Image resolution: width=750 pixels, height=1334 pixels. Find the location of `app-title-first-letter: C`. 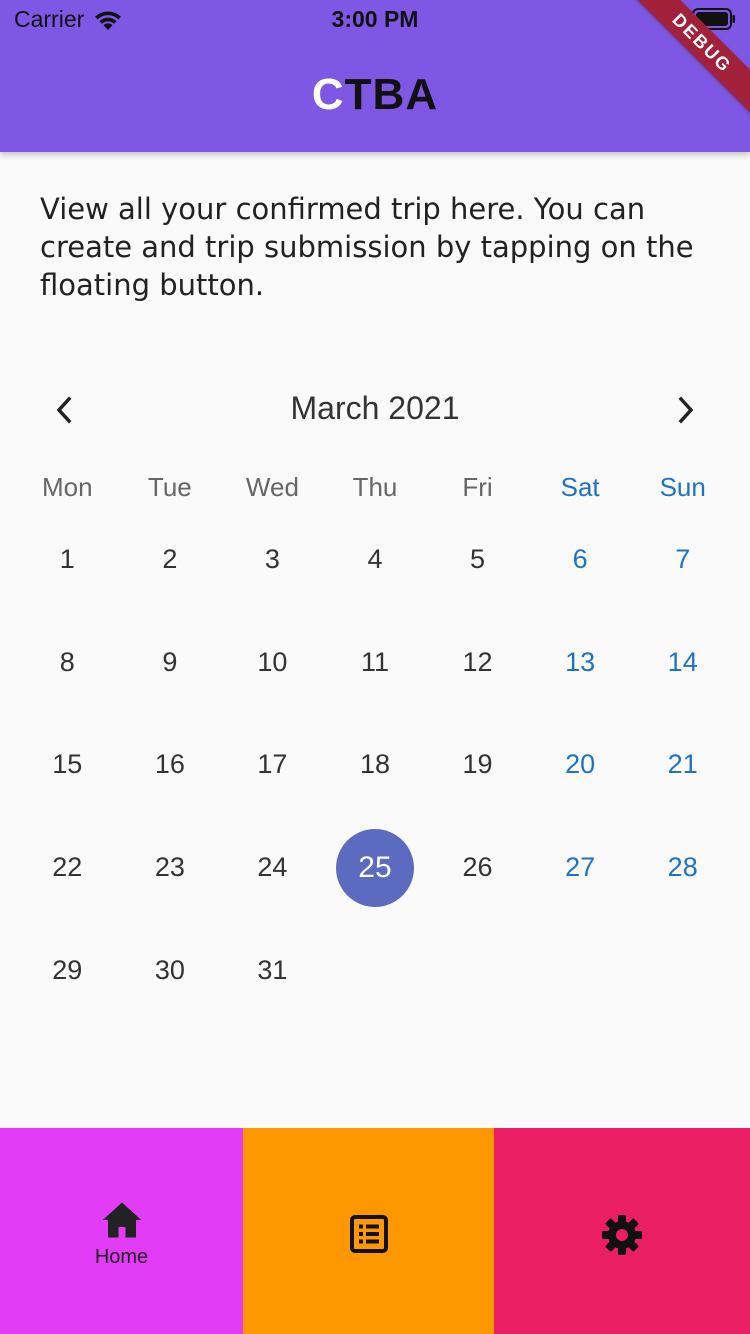

app-title-first-letter: C is located at coordinates (328, 94).